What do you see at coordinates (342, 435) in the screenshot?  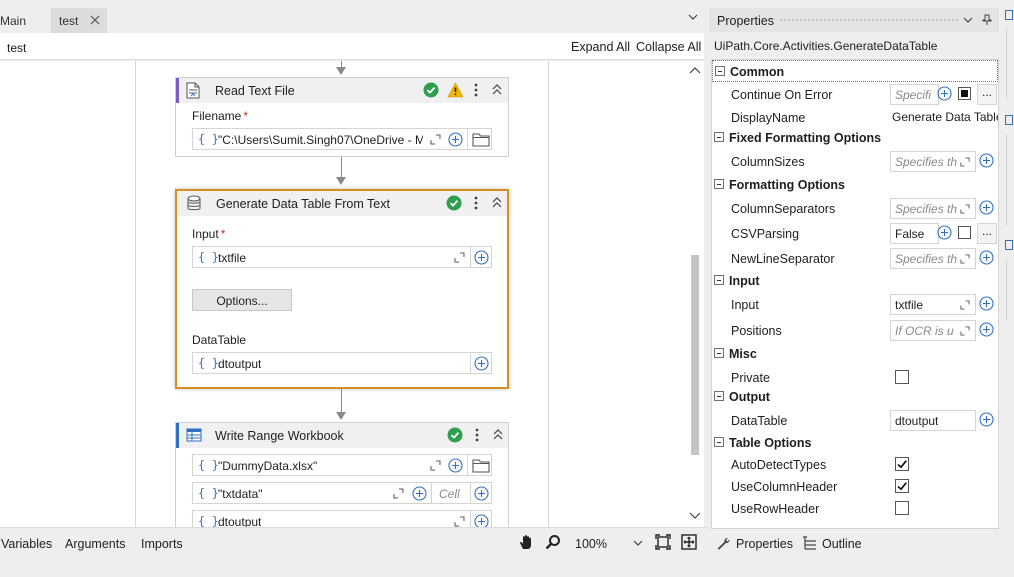 I see `activity-header: Write Range Workbook` at bounding box center [342, 435].